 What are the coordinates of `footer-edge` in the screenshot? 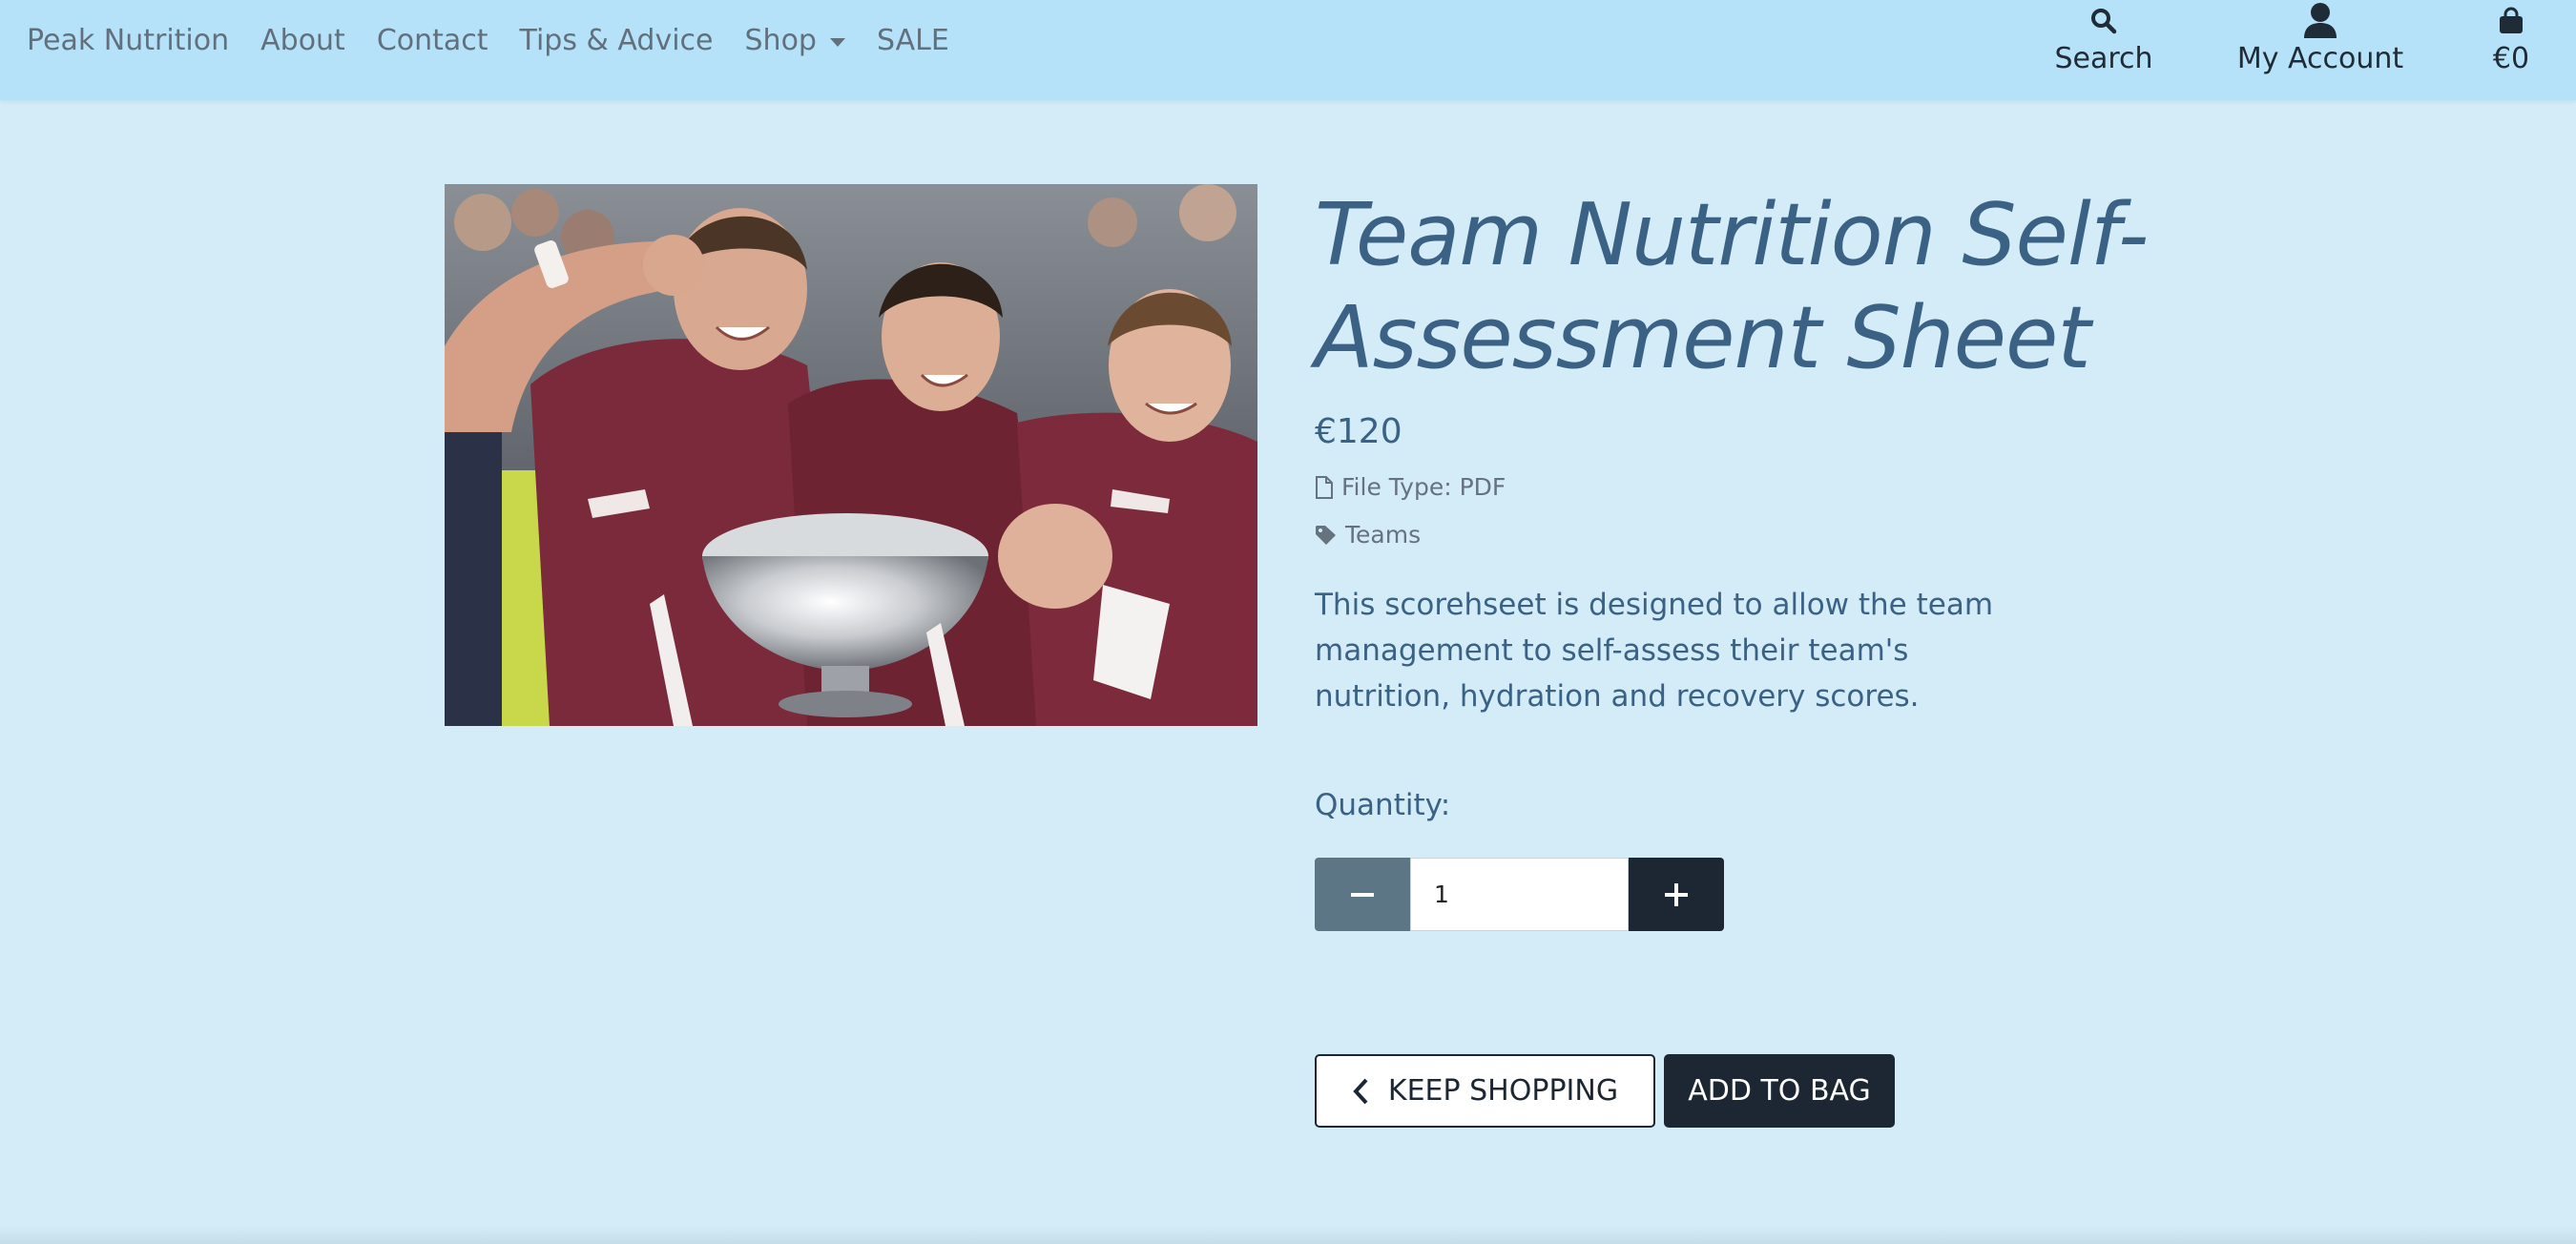 It's located at (1288, 1234).